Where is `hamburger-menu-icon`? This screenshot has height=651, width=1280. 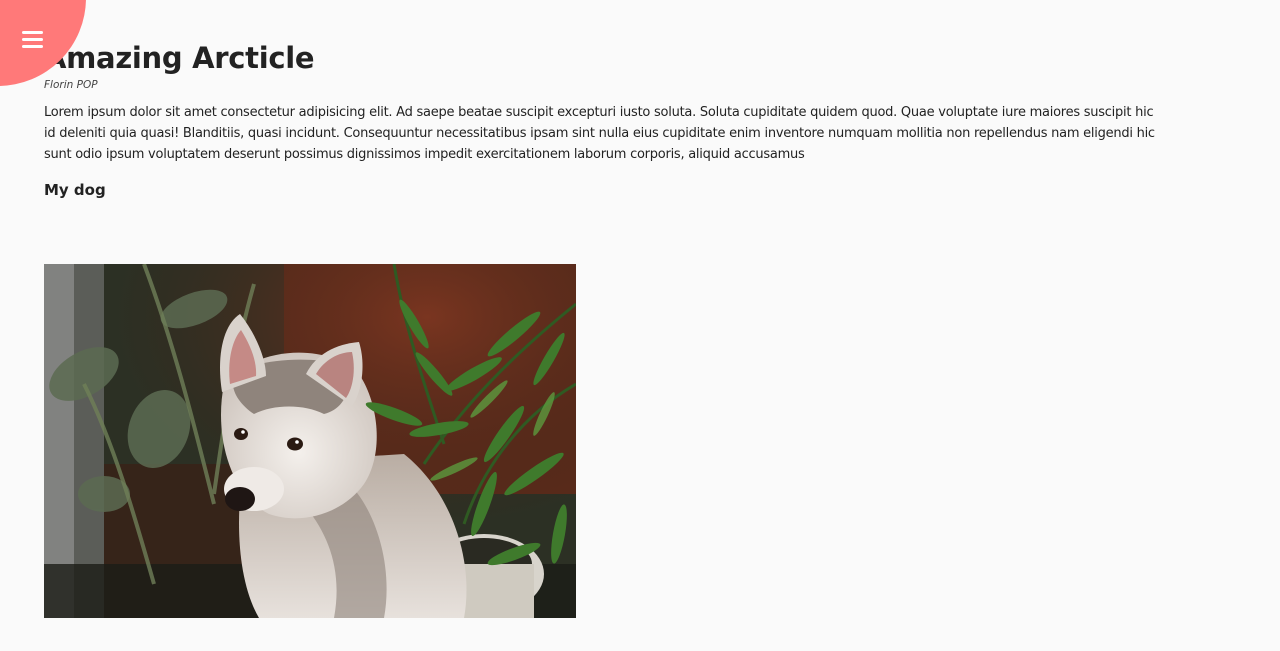
hamburger-menu-icon is located at coordinates (32, 39).